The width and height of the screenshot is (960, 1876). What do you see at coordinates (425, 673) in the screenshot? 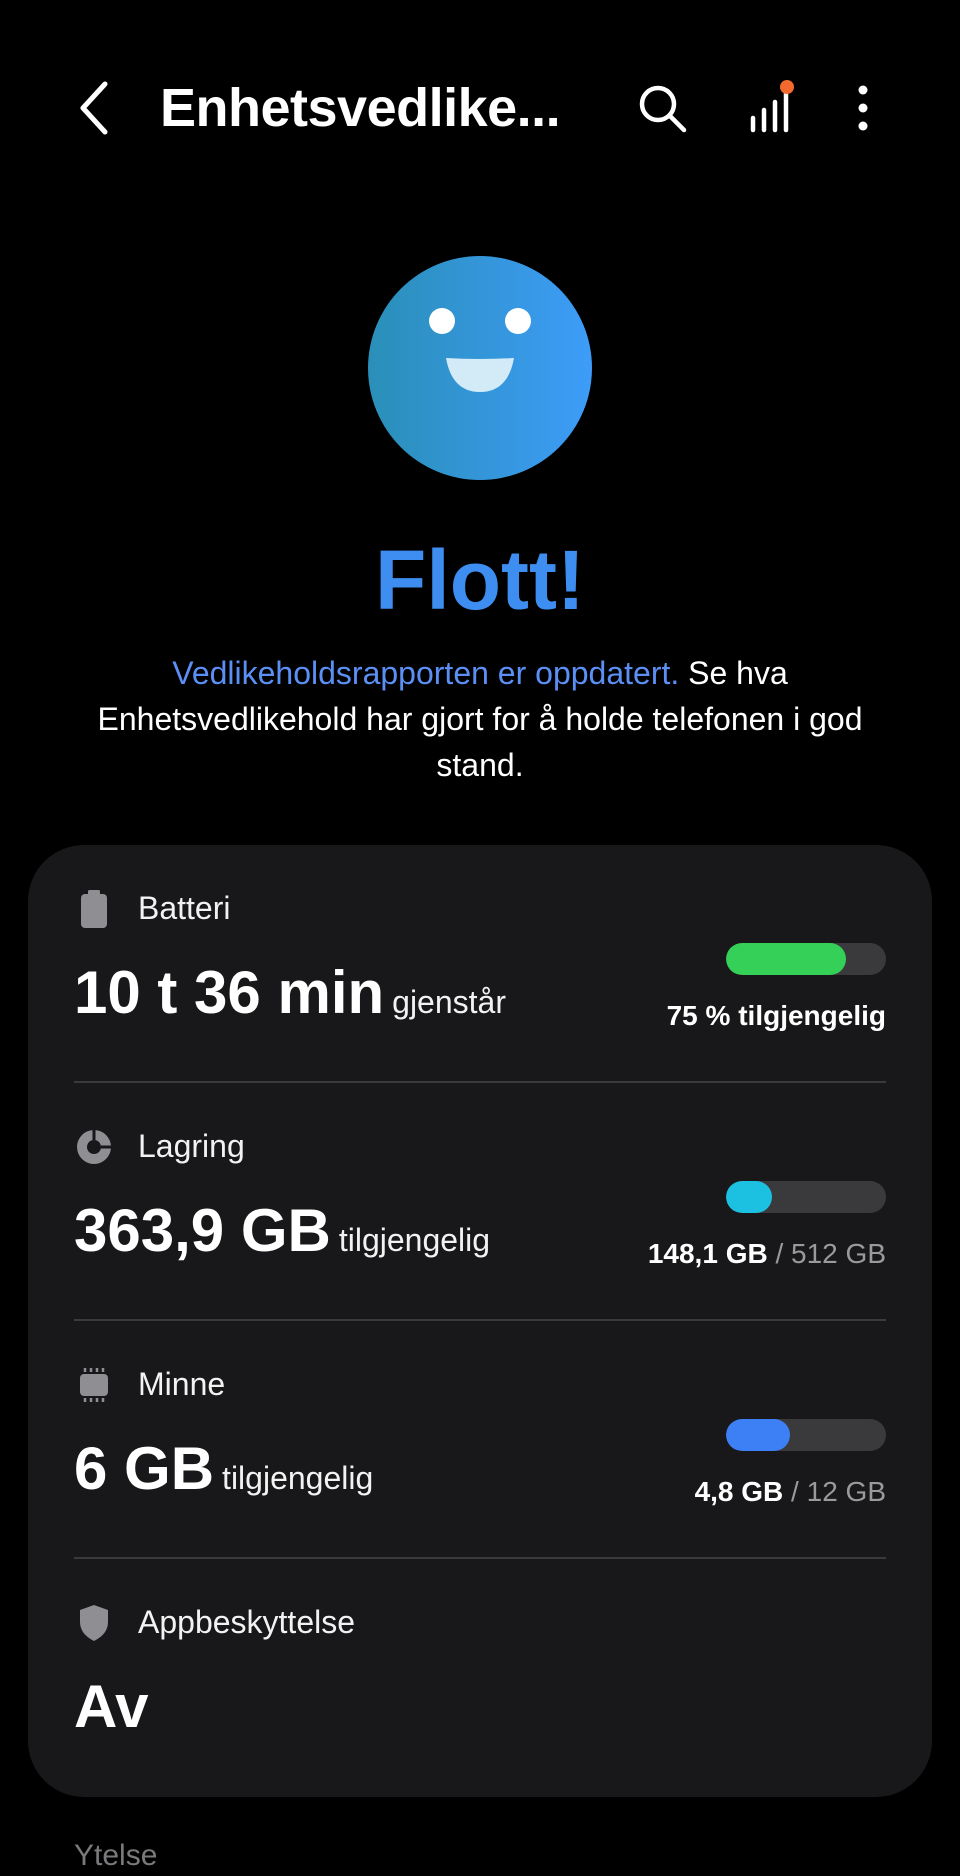
I see `report-link: Vedlikeholdsrapporten er oppdatert.` at bounding box center [425, 673].